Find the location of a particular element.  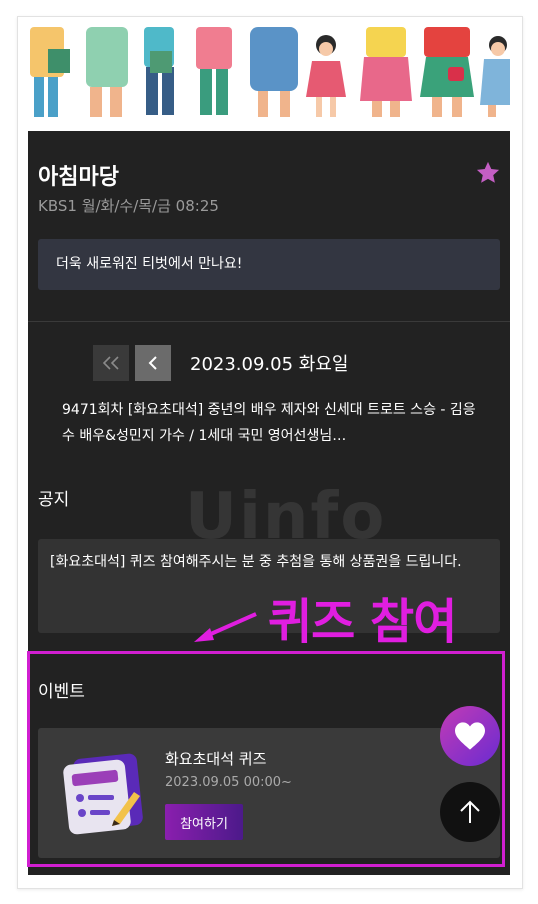

chevron-left-icon is located at coordinates (152, 363).